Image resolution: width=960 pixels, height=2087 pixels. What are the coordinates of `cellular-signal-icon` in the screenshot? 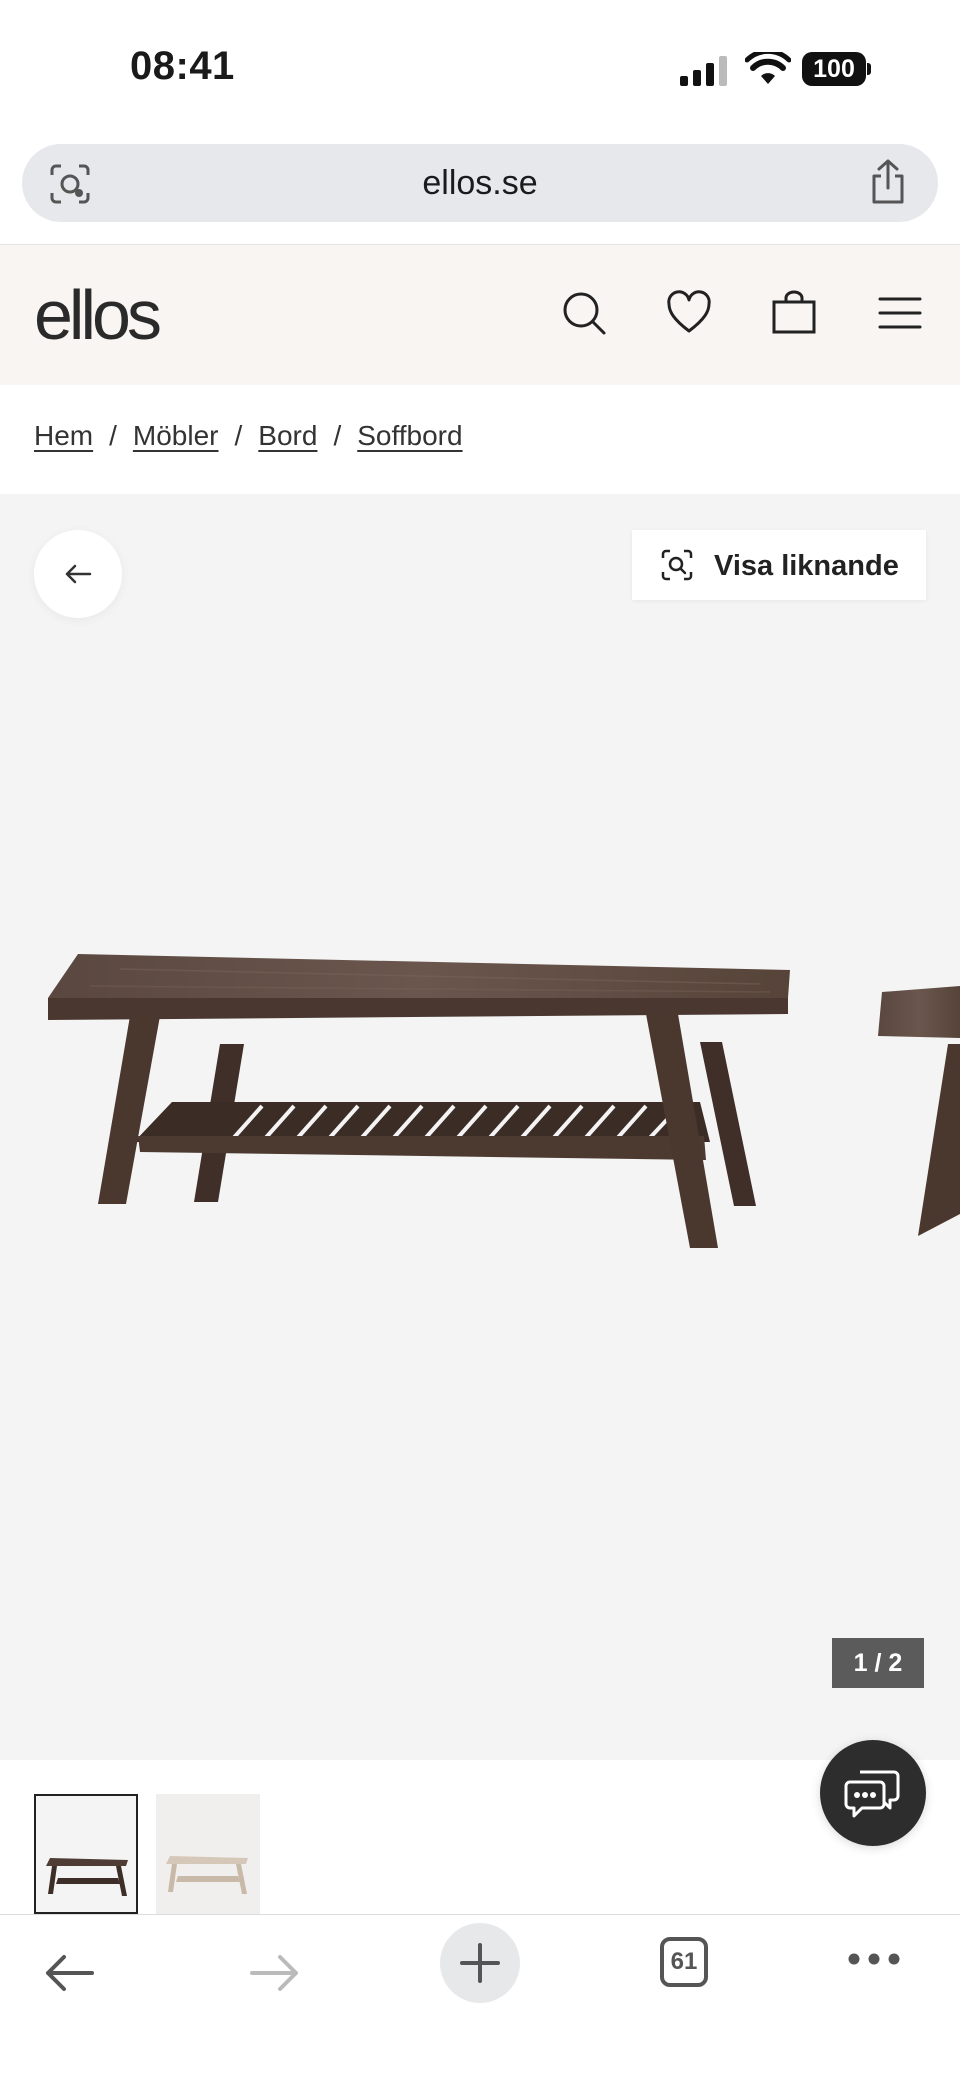 It's located at (703, 71).